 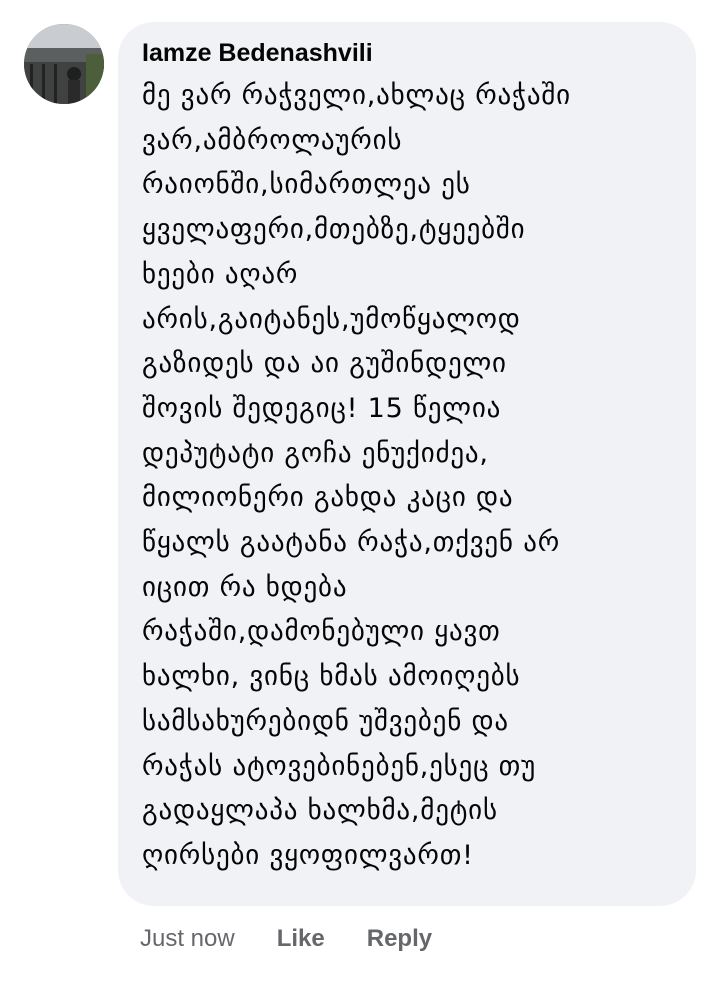 I want to click on avatar, so click(x=64, y=64).